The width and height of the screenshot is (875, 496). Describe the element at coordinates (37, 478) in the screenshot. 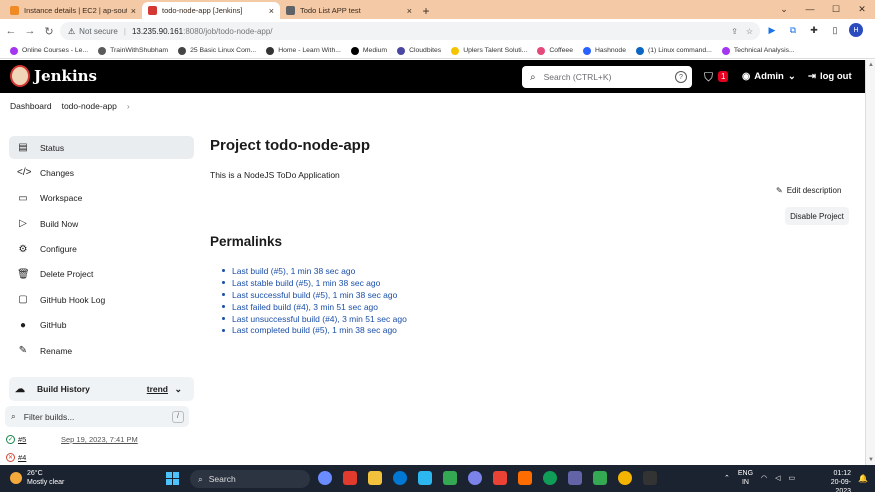

I see `weather-widget: 26°C Mostly clear` at that location.